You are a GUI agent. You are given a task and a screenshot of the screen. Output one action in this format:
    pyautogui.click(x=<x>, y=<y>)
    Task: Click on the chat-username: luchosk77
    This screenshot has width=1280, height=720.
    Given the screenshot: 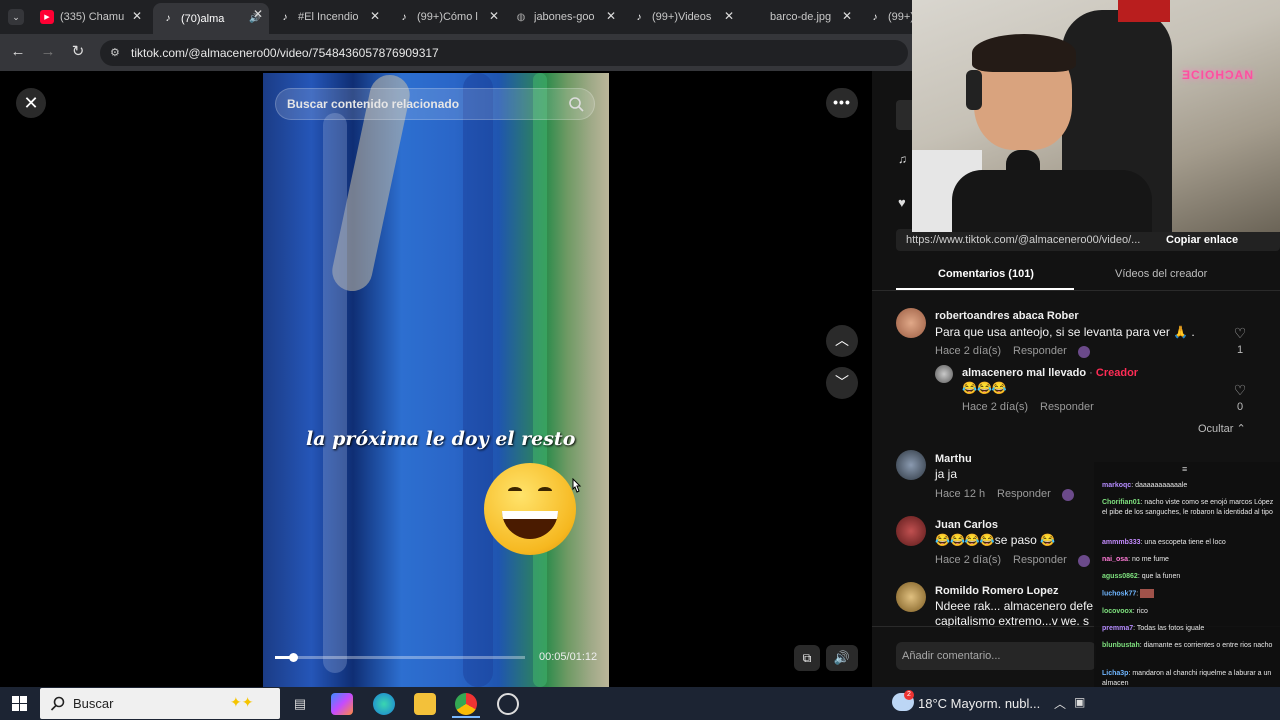 What is the action you would take?
    pyautogui.click(x=1119, y=593)
    